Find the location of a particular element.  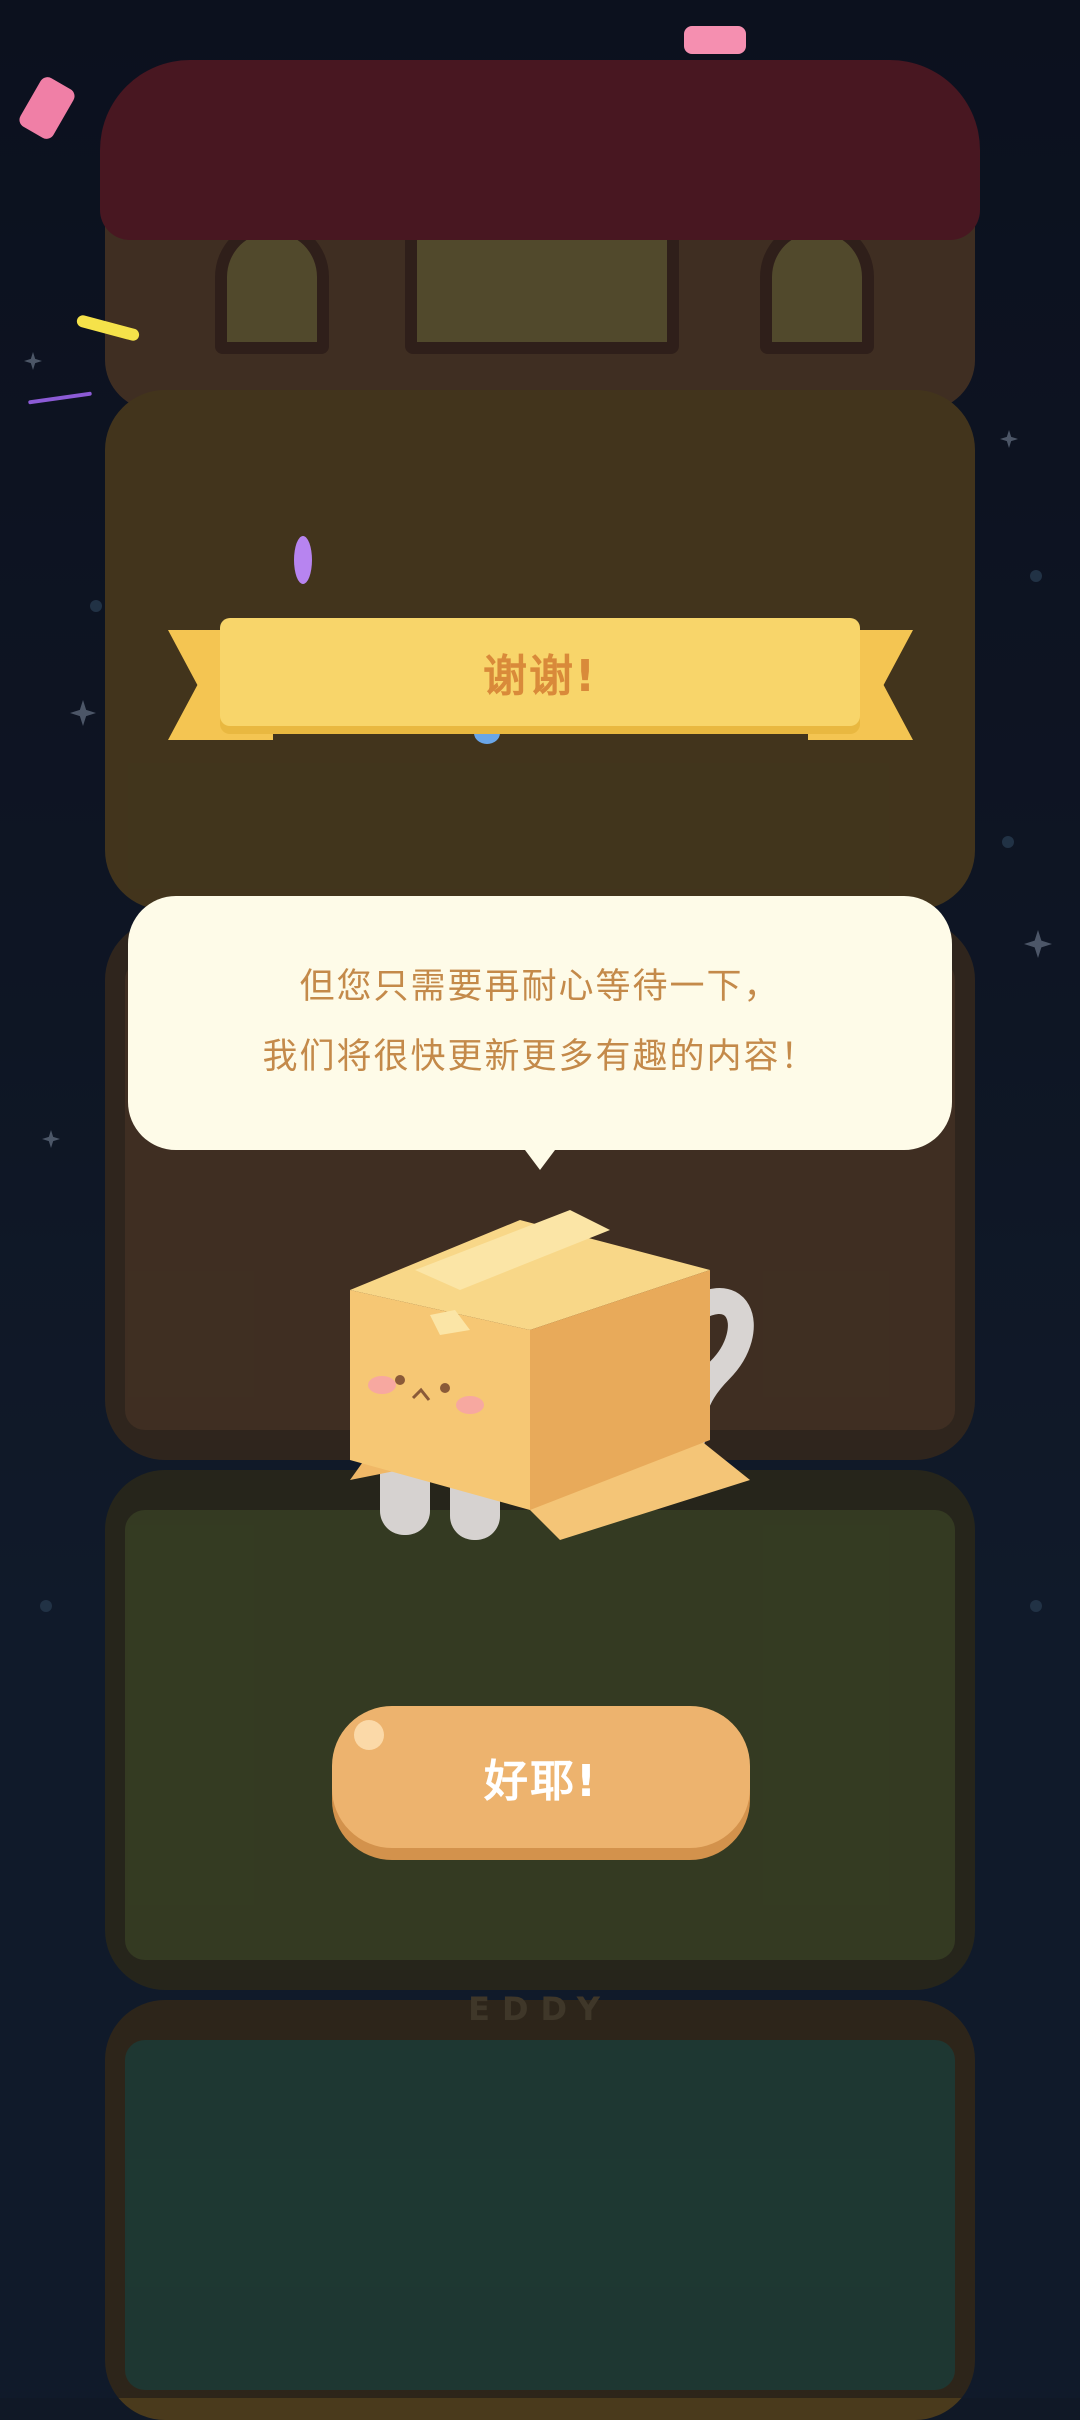

confirm-button: 好耶! is located at coordinates (541, 1777).